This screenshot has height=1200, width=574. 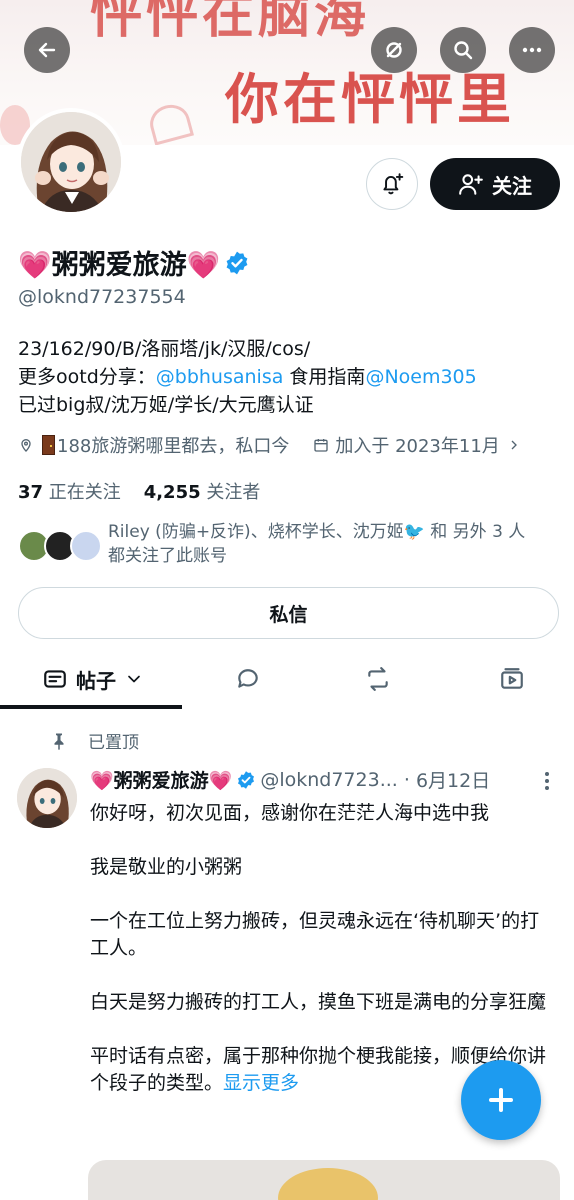 What do you see at coordinates (233, 492) in the screenshot?
I see `followers-label: 关注者` at bounding box center [233, 492].